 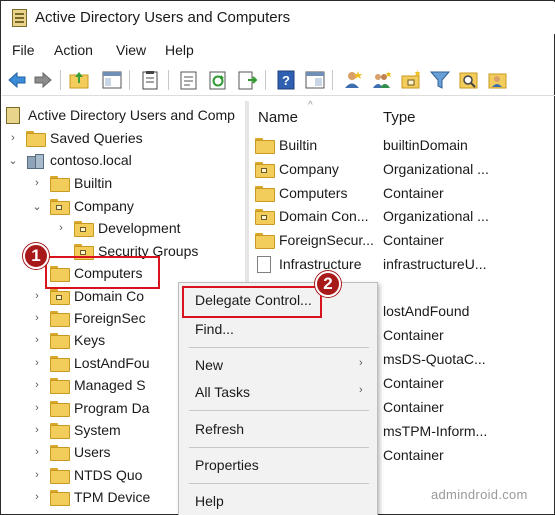 I want to click on list-item-name: Infrastructure, so click(x=320, y=264).